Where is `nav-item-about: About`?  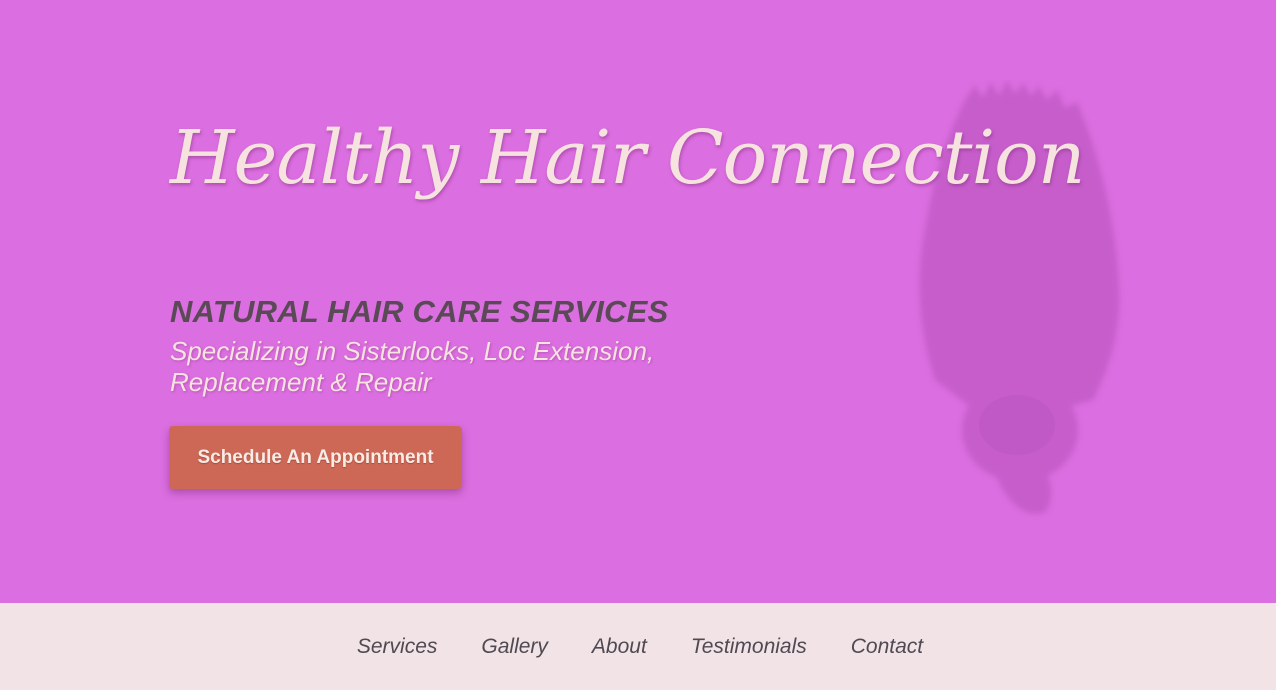 nav-item-about: About is located at coordinates (619, 647).